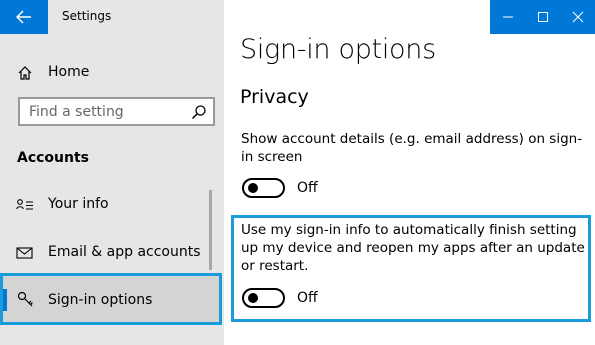 The image size is (595, 345). I want to click on search-input: Find a setting, so click(116, 111).